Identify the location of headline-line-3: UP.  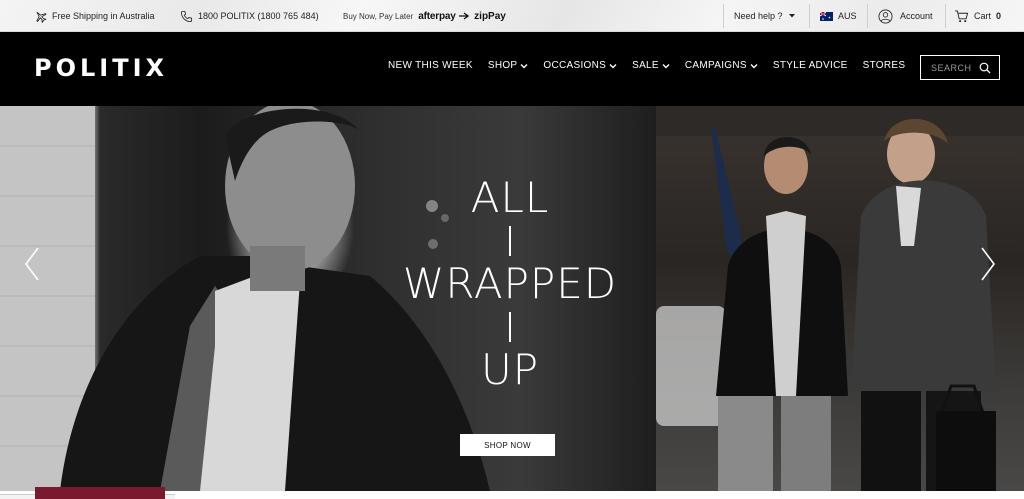
(510, 369).